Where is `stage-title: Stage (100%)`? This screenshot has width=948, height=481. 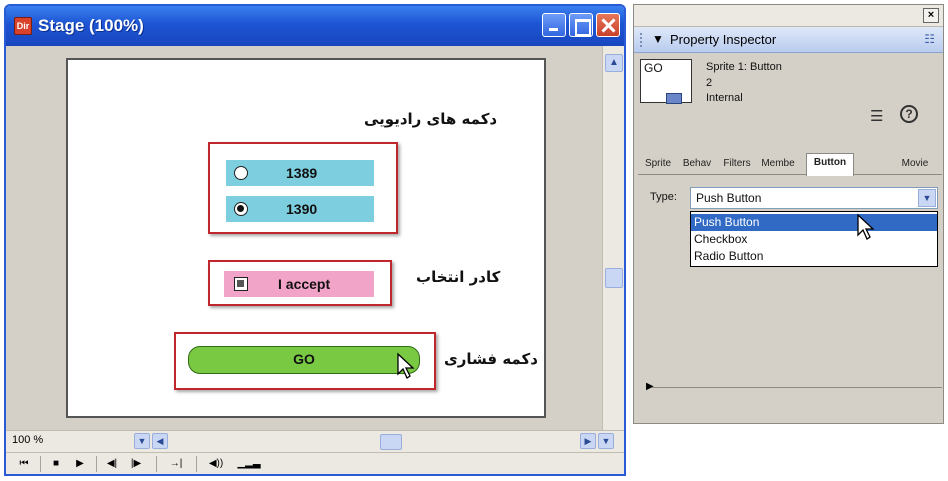 stage-title: Stage (100%) is located at coordinates (91, 25).